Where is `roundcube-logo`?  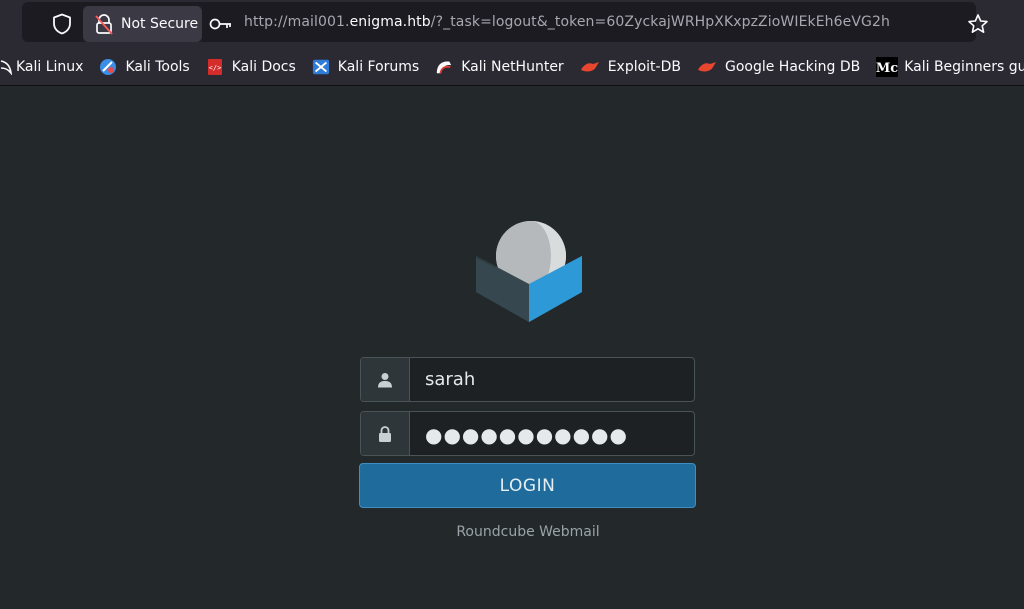 roundcube-logo is located at coordinates (529, 271).